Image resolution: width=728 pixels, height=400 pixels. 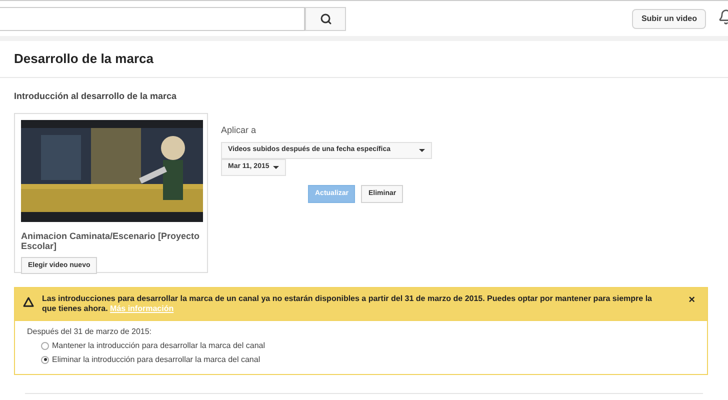 I want to click on video-title: Animacion Caminata/Escenario [Proyecto Escolar], so click(x=111, y=240).